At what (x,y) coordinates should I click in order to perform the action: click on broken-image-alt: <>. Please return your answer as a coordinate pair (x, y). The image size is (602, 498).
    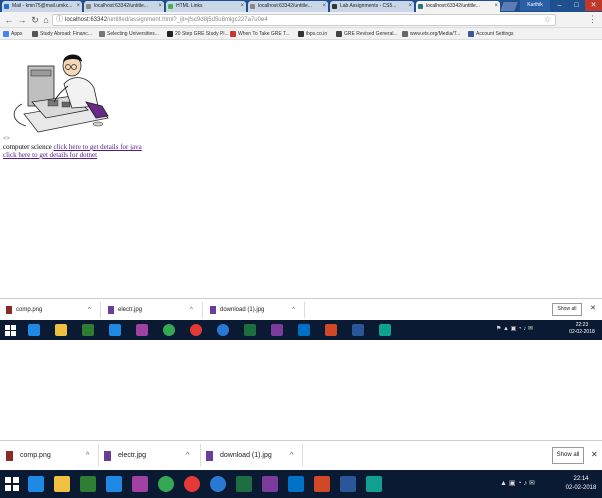
    Looking at the image, I should click on (6, 139).